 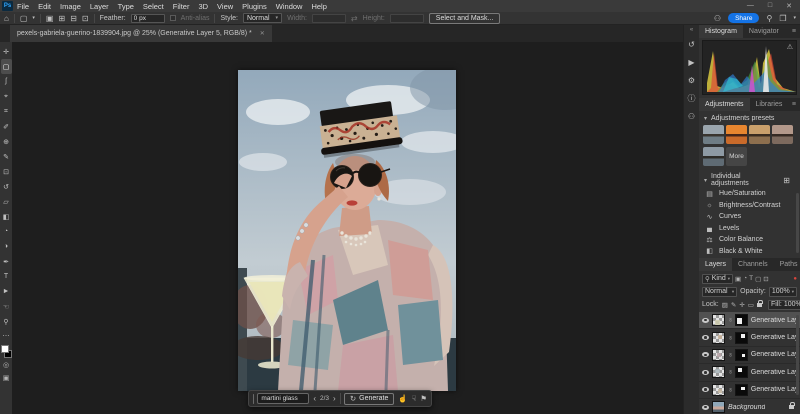 I want to click on layer-row-generative-2: ∞ Generative Layer 2, so click(x=749, y=373).